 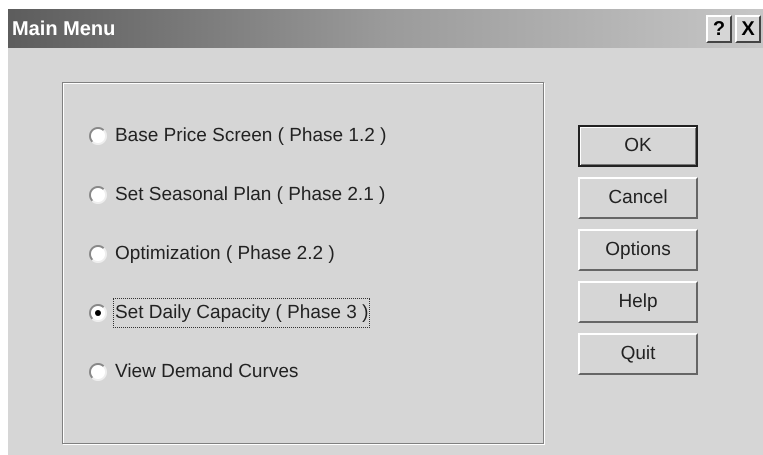 I want to click on help-title-button: ?, so click(x=719, y=28).